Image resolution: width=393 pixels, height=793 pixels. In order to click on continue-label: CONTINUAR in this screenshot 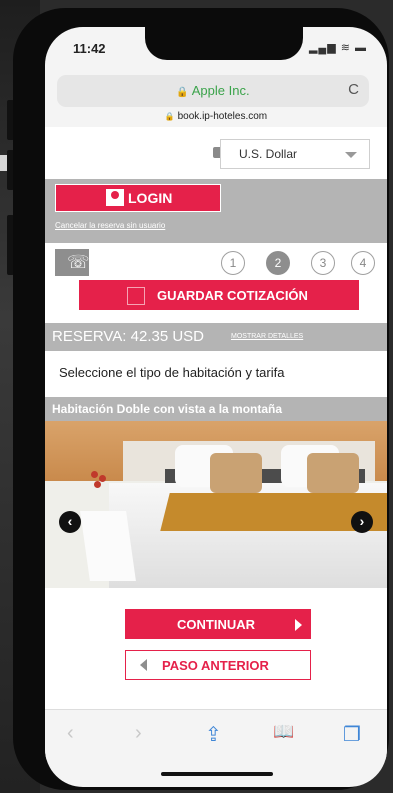, I will do `click(216, 624)`.